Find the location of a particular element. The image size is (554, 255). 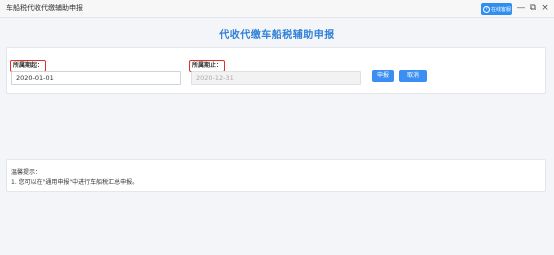

title-bar: 车船税代收代缴辅助申报 ? 在线客服 — ⧉ × is located at coordinates (277, 9).